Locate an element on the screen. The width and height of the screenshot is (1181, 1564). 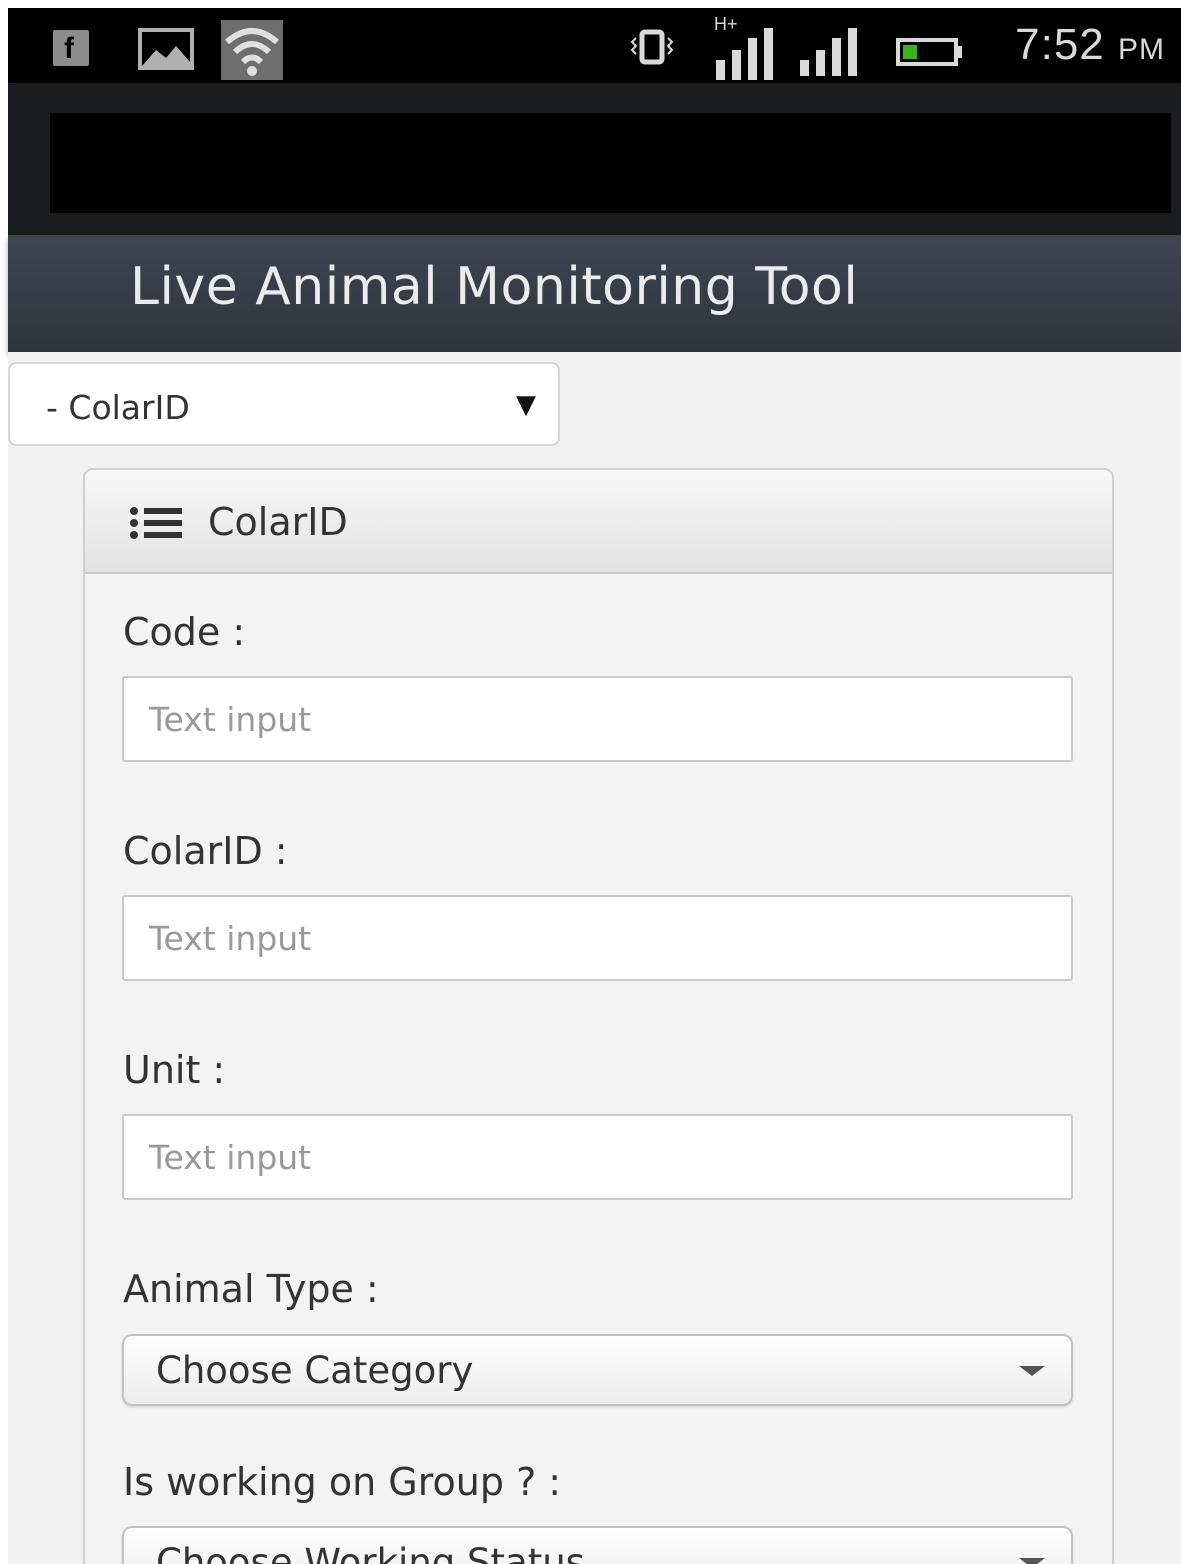
photo-icon is located at coordinates (166, 49).